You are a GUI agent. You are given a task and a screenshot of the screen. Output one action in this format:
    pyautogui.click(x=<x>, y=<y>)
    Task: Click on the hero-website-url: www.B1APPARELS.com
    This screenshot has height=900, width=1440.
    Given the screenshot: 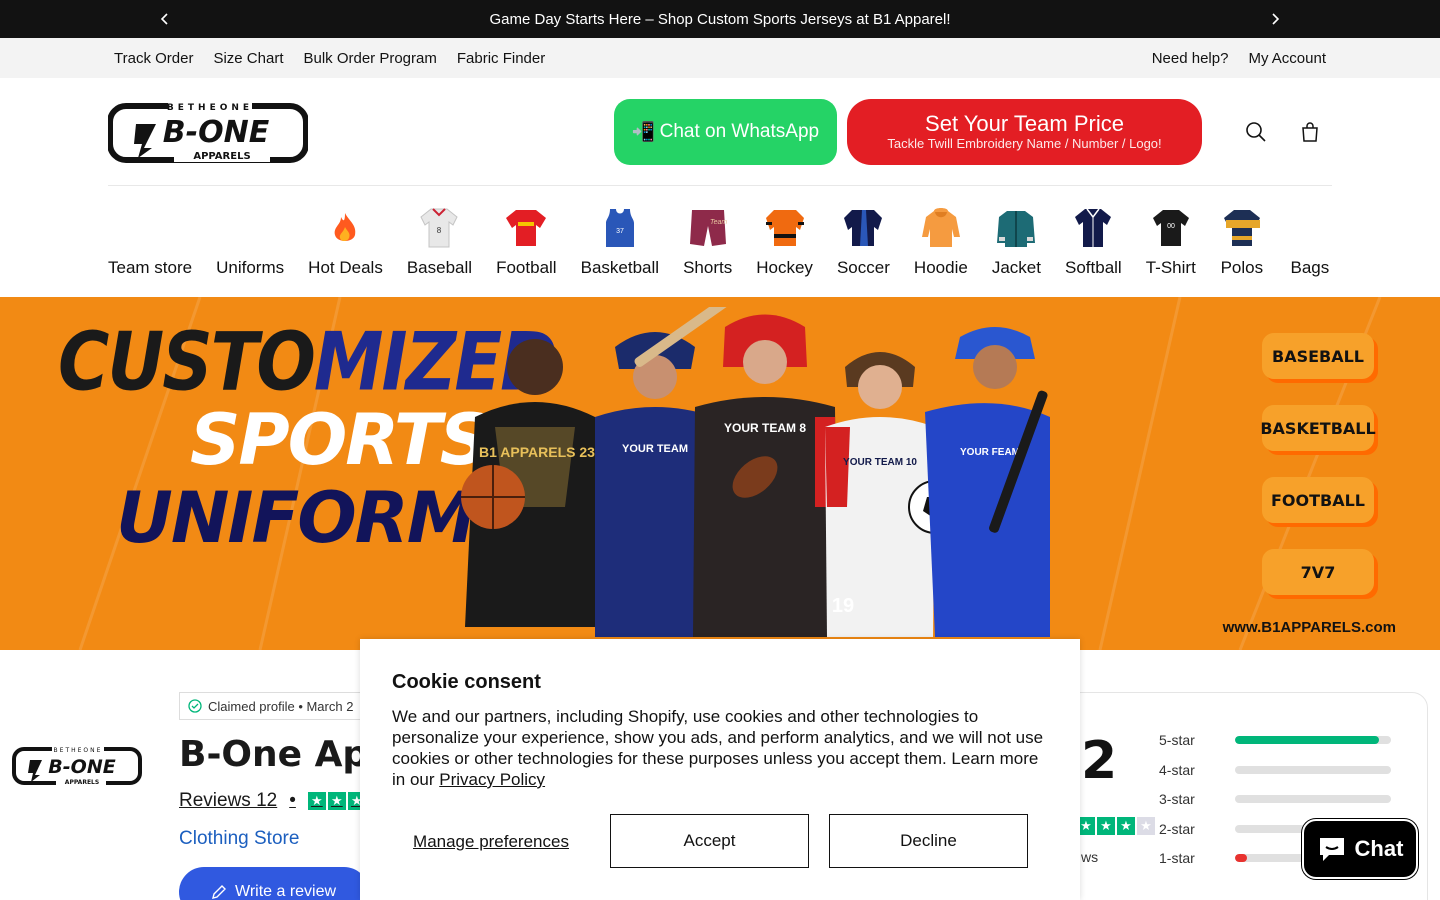 What is the action you would take?
    pyautogui.click(x=1309, y=627)
    